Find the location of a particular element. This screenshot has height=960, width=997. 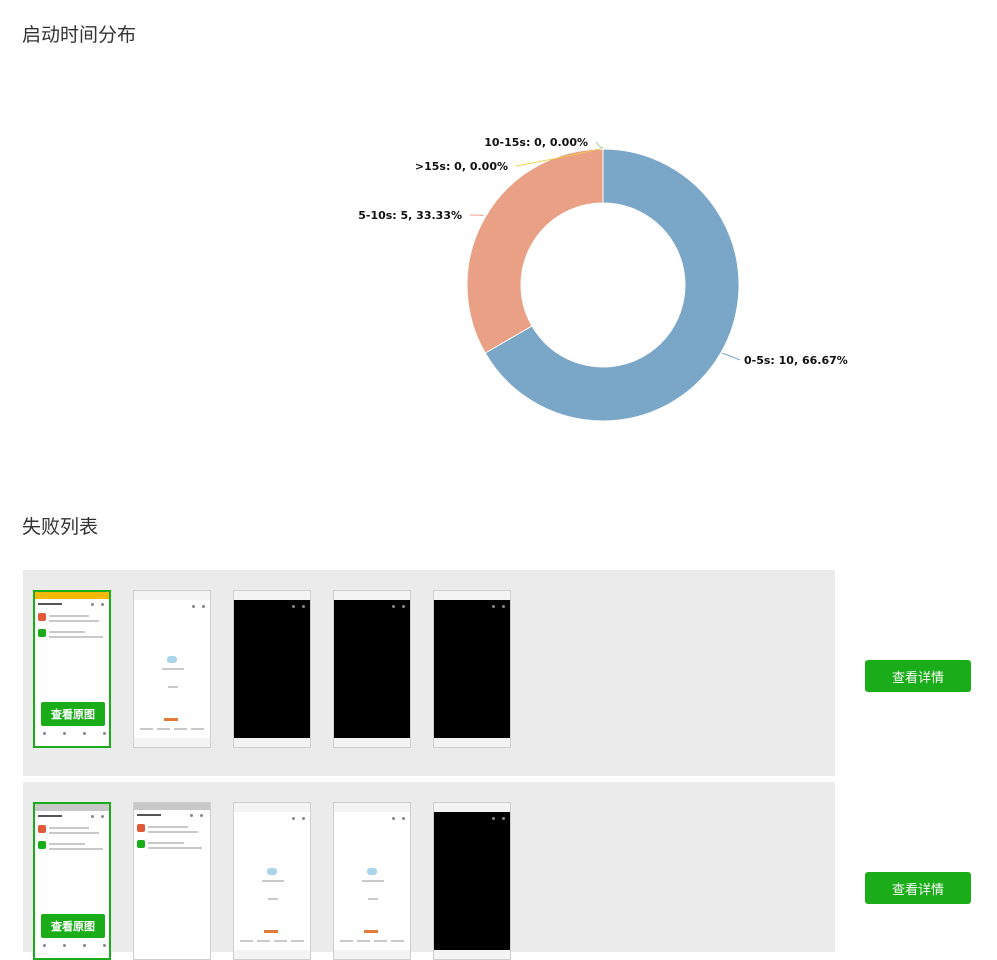

donut-label: 10-15s: 0, 0.00% is located at coordinates (536, 142).